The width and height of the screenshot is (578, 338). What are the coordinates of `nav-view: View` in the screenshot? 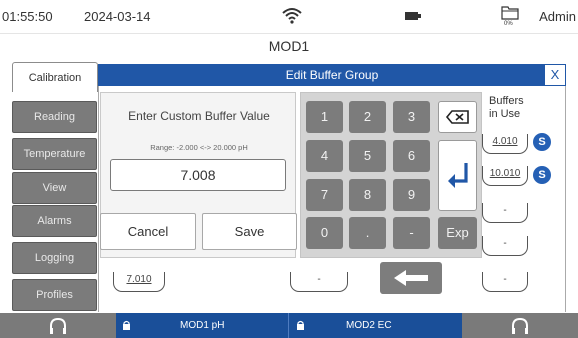 It's located at (54, 188).